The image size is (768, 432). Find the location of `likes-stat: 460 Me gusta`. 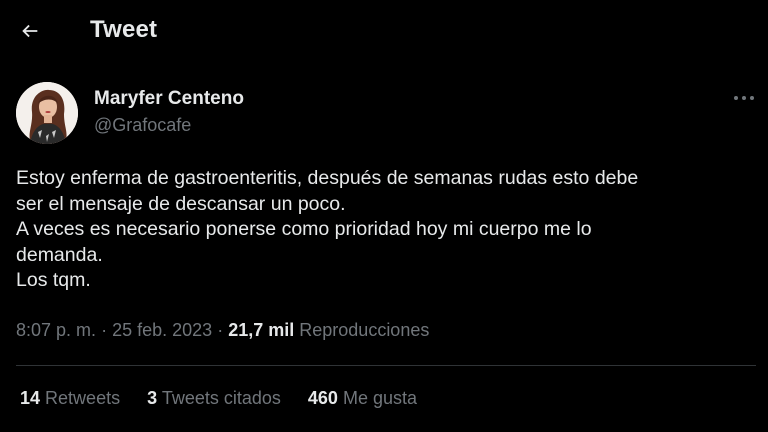

likes-stat: 460 Me gusta is located at coordinates (362, 398).